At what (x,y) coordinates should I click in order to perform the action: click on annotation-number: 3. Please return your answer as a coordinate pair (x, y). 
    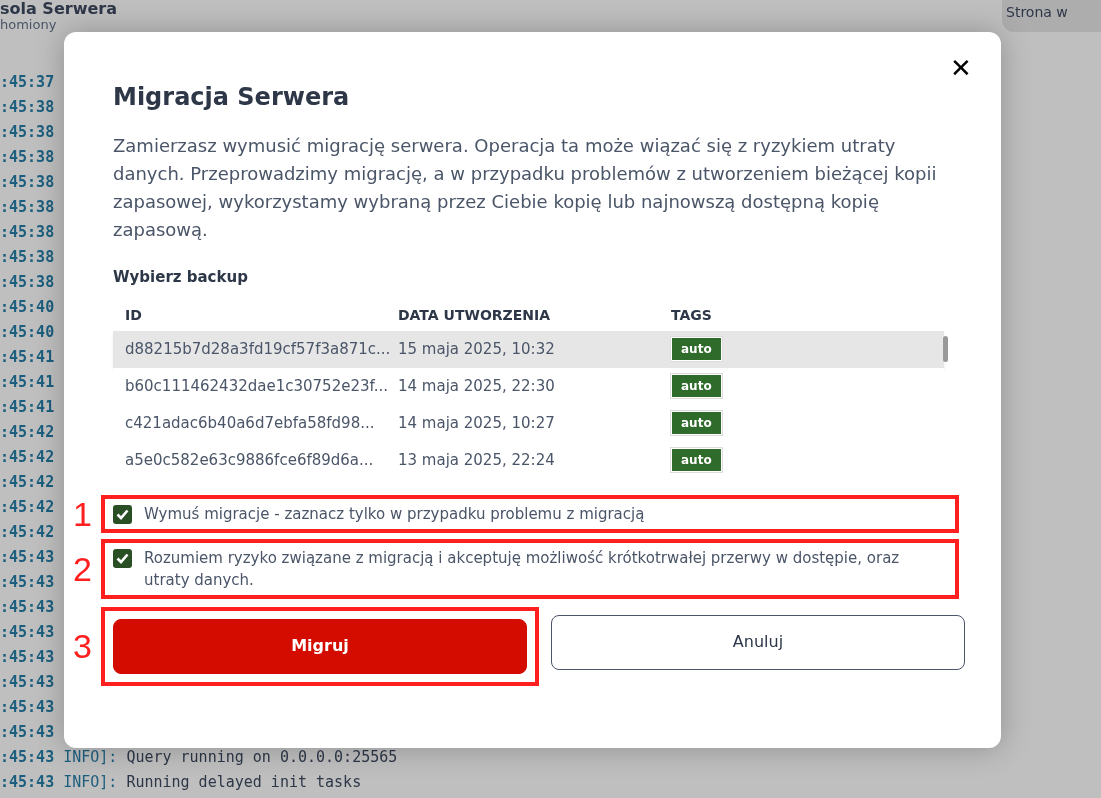
    Looking at the image, I should click on (82, 646).